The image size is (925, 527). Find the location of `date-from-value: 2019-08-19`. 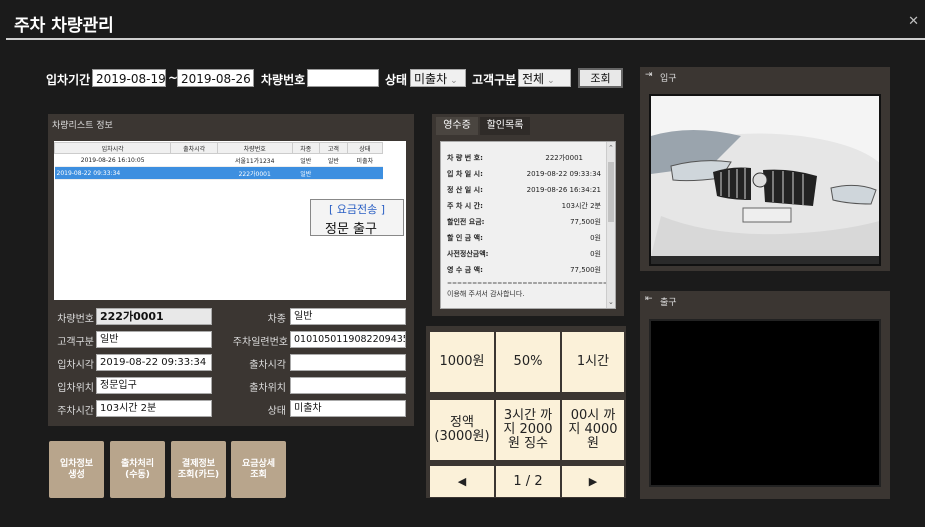

date-from-value: 2019-08-19 is located at coordinates (131, 79).